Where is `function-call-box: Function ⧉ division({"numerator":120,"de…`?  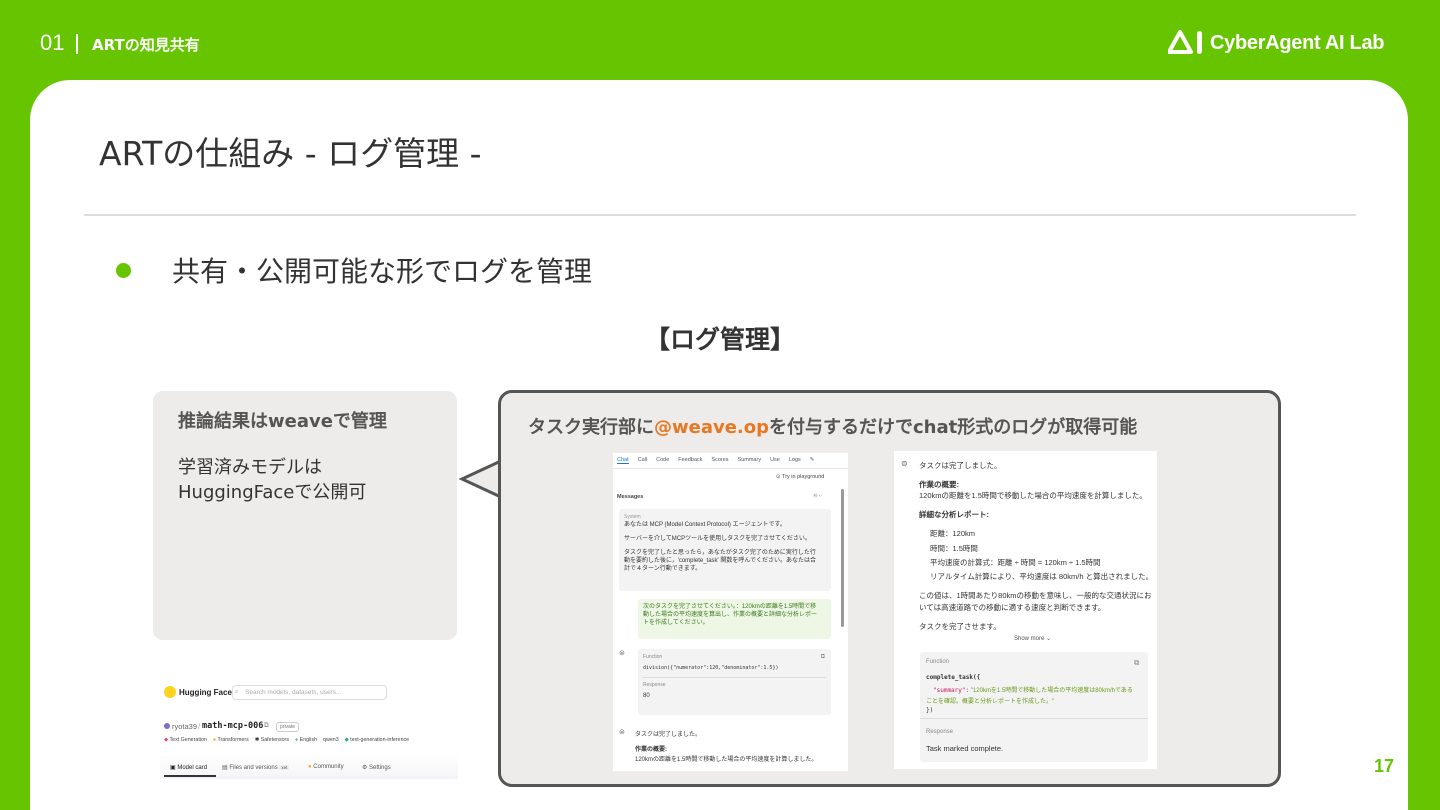 function-call-box: Function ⧉ division({"numerator":120,"de… is located at coordinates (734, 682).